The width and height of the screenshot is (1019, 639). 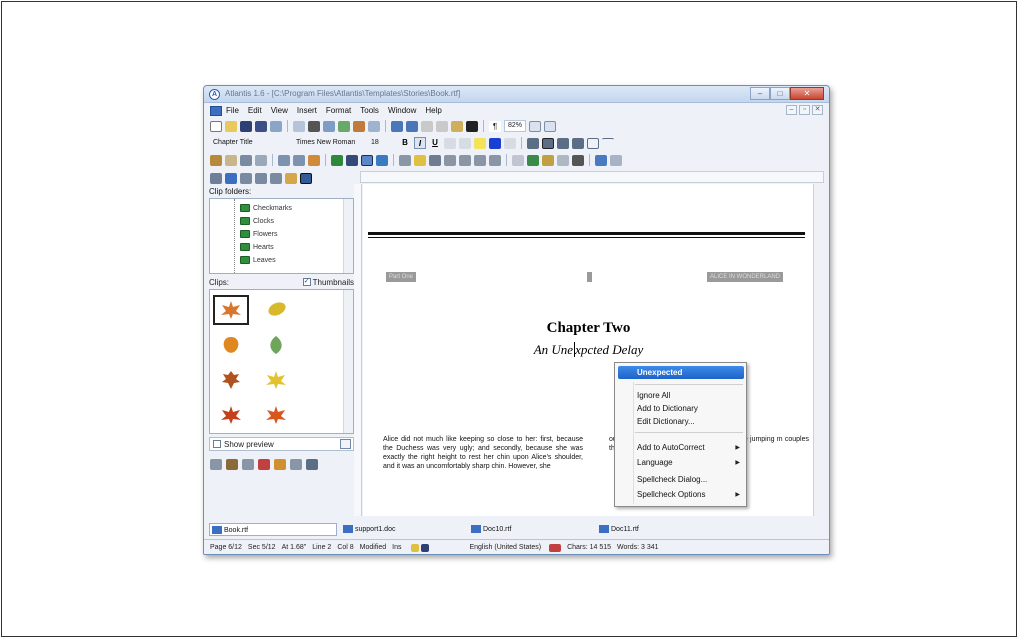 I want to click on style-icon, so click(x=314, y=160).